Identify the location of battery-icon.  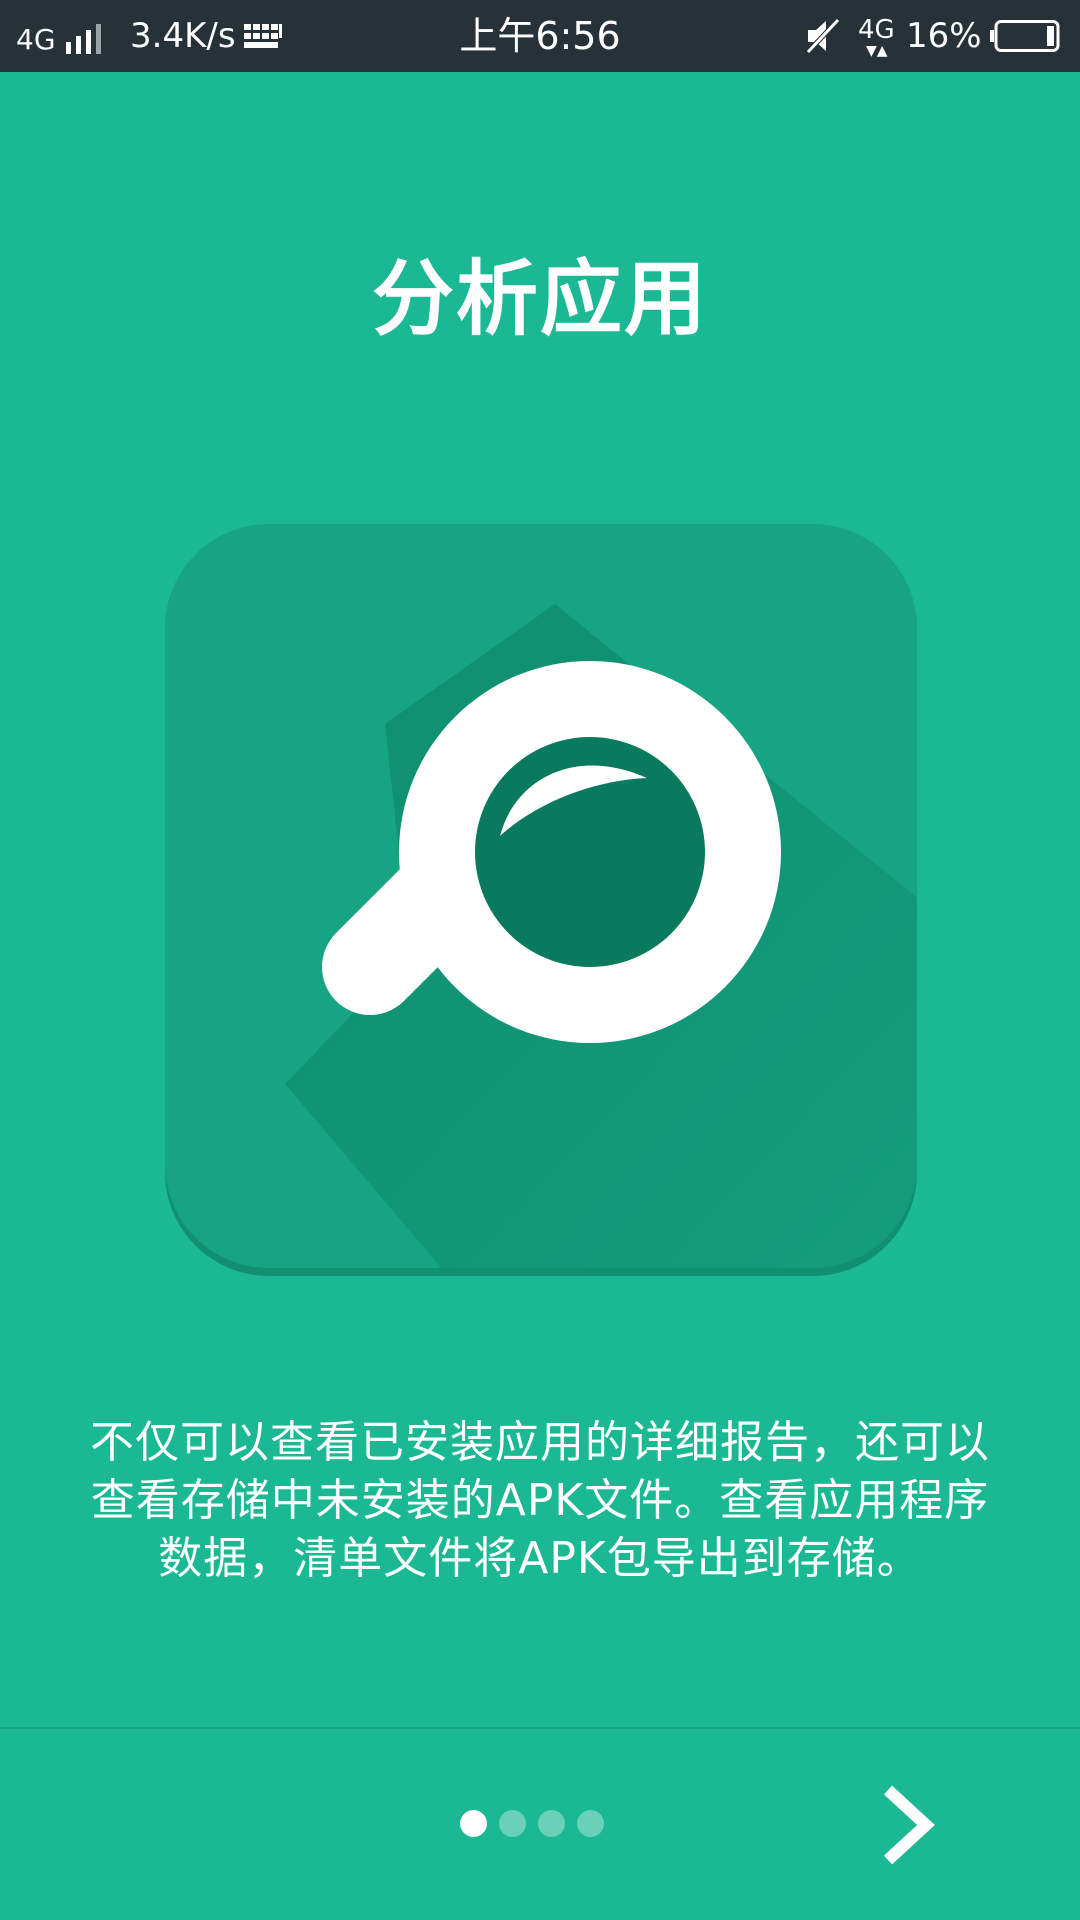
(1025, 36).